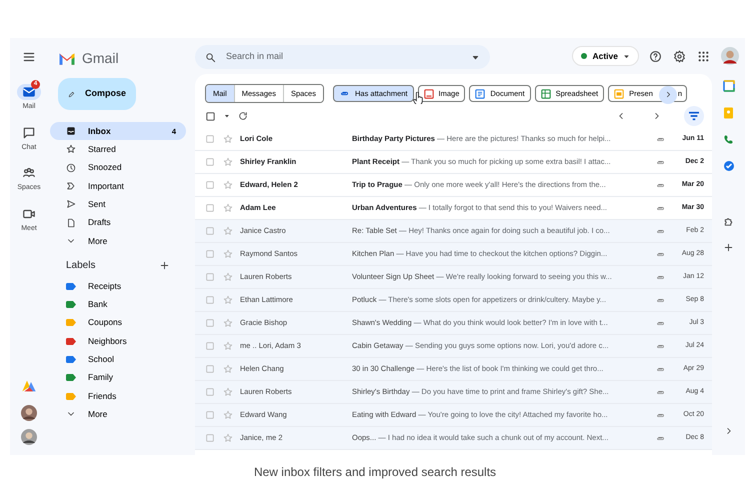 The height and width of the screenshot is (500, 750). Describe the element at coordinates (694, 116) in the screenshot. I see `filter-icon` at that location.